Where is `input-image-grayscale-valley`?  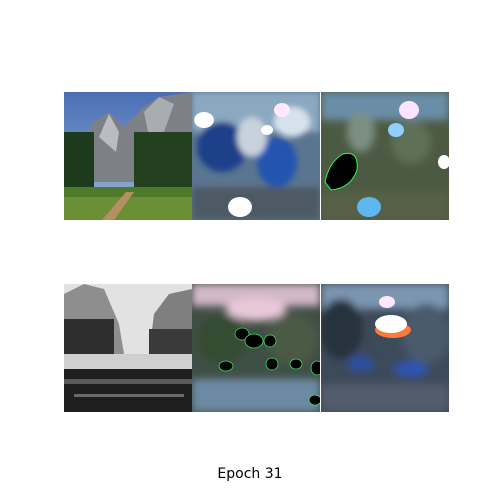 input-image-grayscale-valley is located at coordinates (128, 348).